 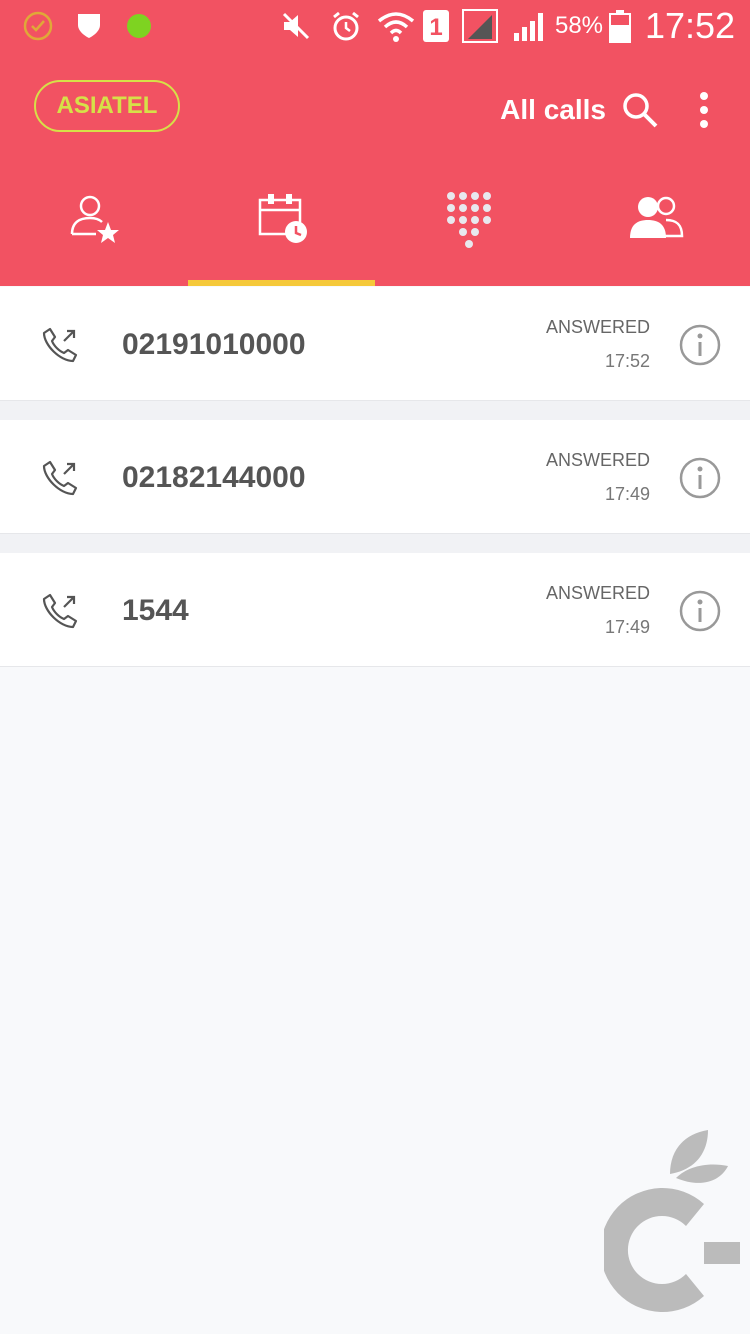 What do you see at coordinates (469, 220) in the screenshot?
I see `dialpad-icon` at bounding box center [469, 220].